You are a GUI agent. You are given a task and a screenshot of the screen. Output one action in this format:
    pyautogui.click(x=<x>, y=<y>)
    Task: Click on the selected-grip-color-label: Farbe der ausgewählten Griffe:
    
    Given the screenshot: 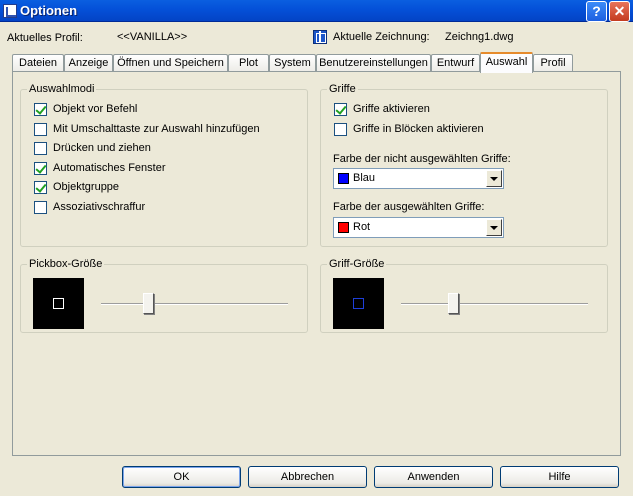 What is the action you would take?
    pyautogui.click(x=409, y=207)
    